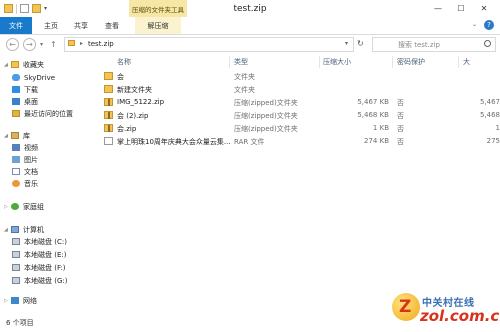 The height and width of the screenshot is (332, 500). What do you see at coordinates (484, 8) in the screenshot?
I see `close-button: ✕` at bounding box center [484, 8].